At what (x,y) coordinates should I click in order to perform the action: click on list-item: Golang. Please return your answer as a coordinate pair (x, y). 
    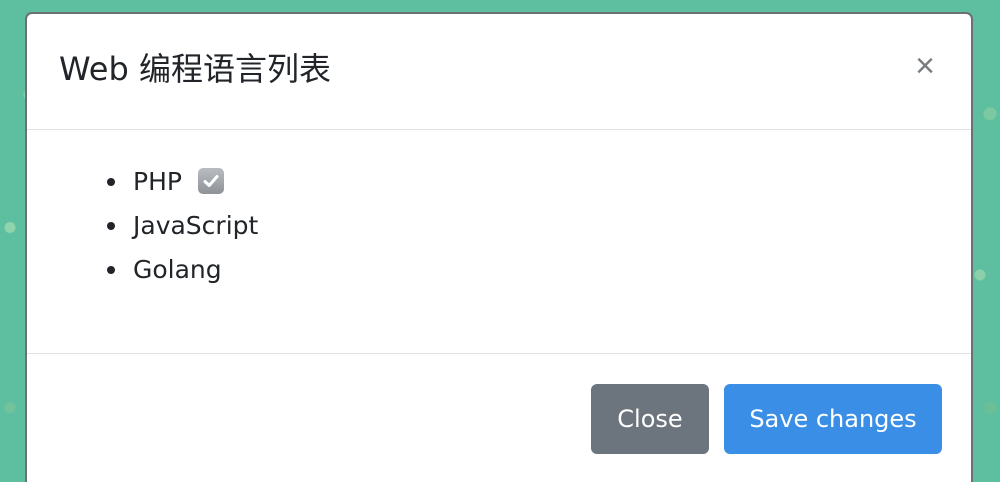
    Looking at the image, I should click on (182, 274).